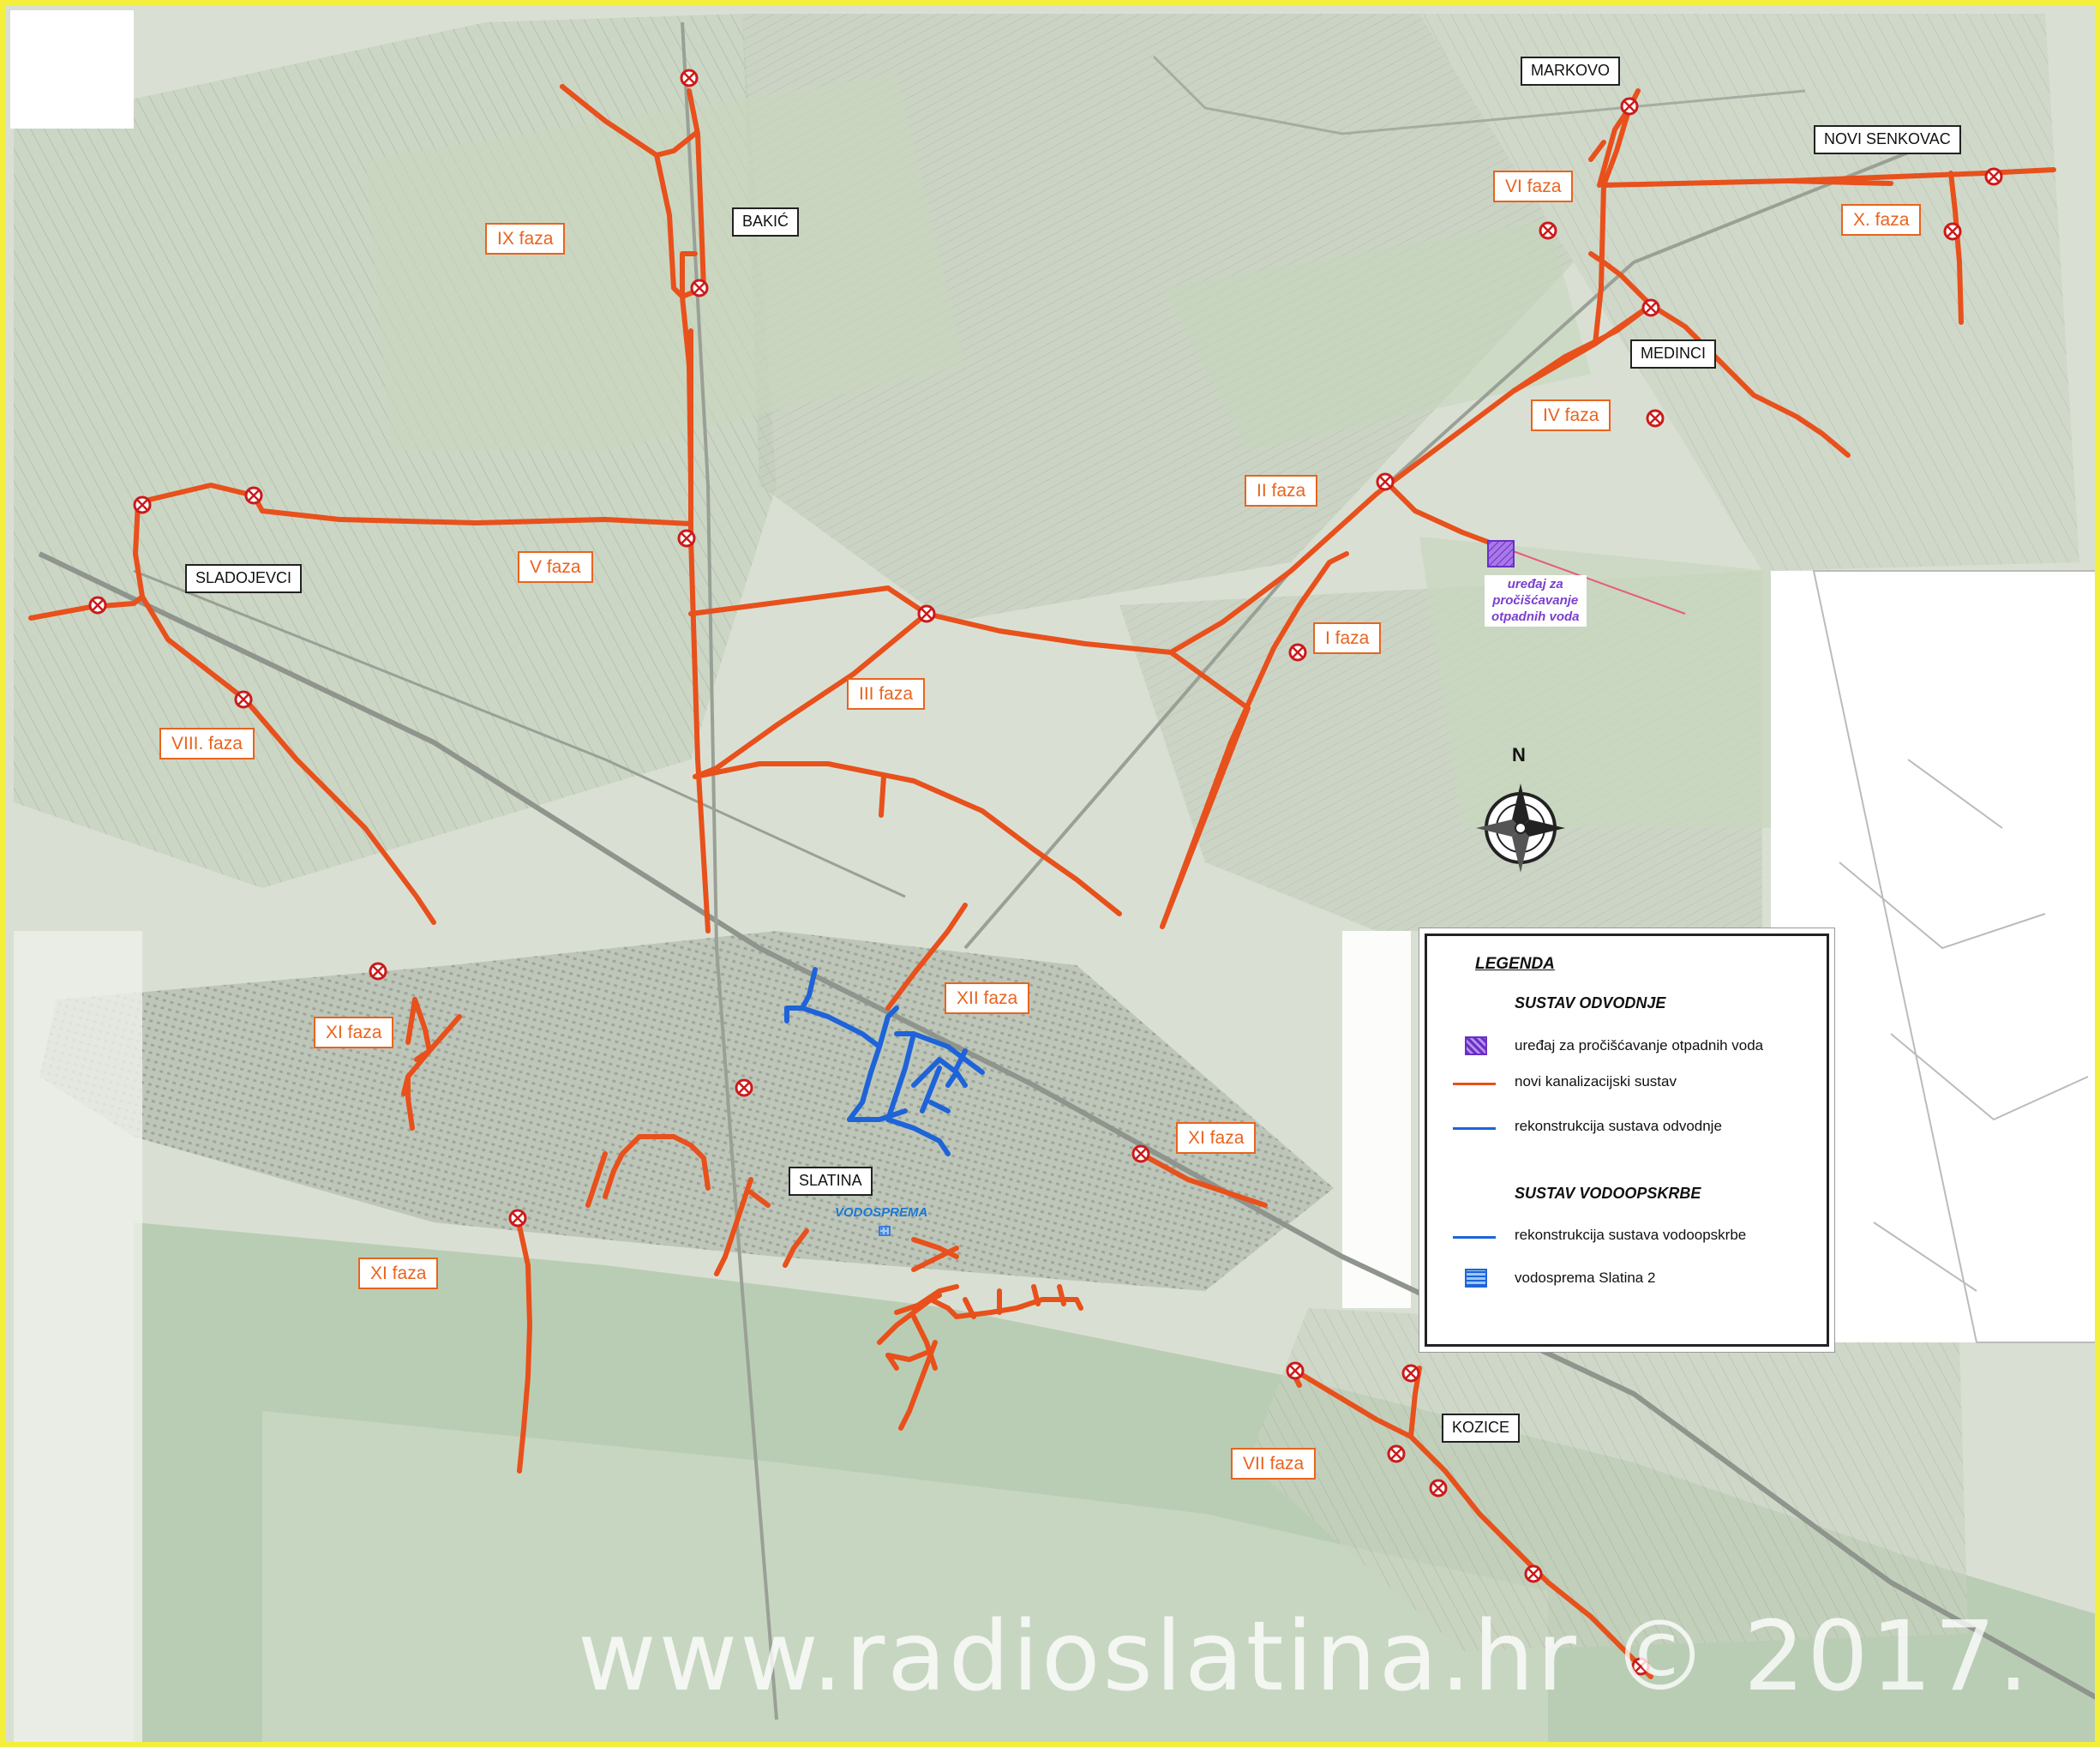 The image size is (2100, 1747). Describe the element at coordinates (1519, 754) in the screenshot. I see `north-letter: N` at that location.